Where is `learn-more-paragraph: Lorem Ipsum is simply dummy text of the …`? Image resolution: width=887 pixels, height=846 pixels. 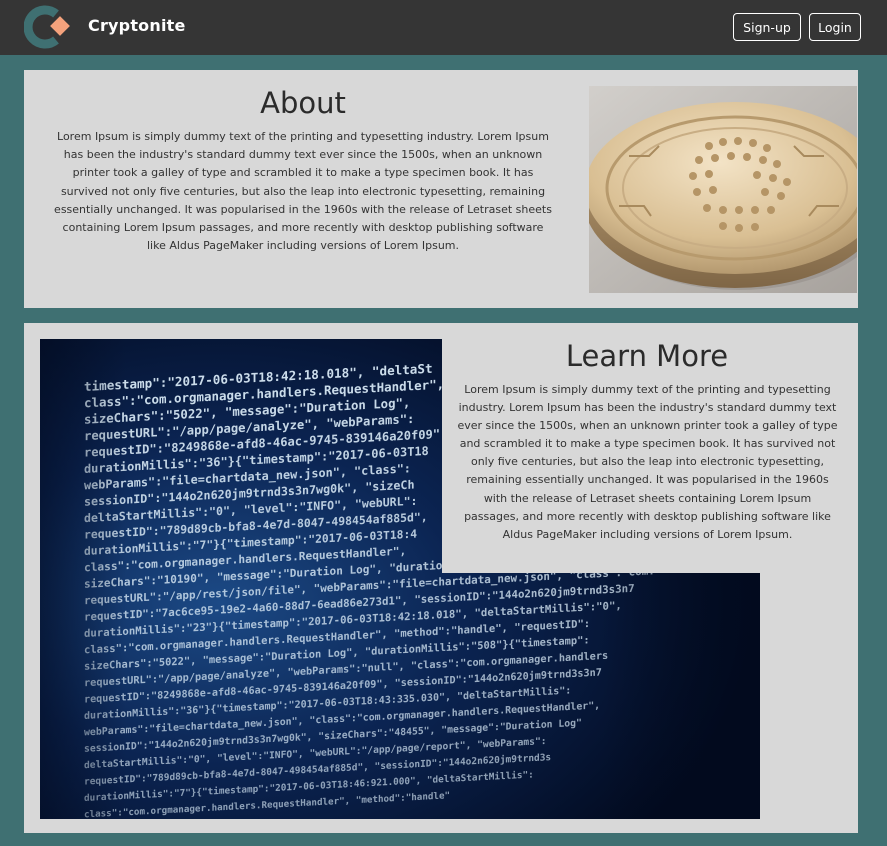 learn-more-paragraph: Lorem Ipsum is simply dummy text of the … is located at coordinates (647, 462).